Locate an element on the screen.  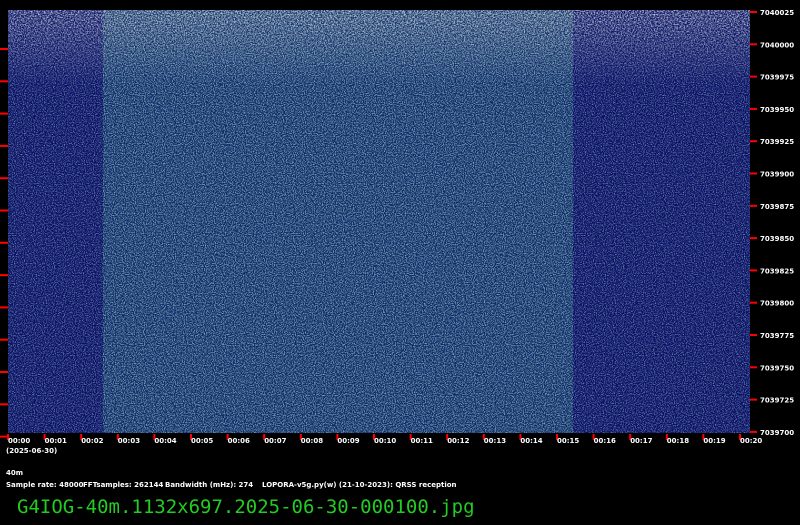
frequency-tick-label: 7039700 is located at coordinates (777, 433).